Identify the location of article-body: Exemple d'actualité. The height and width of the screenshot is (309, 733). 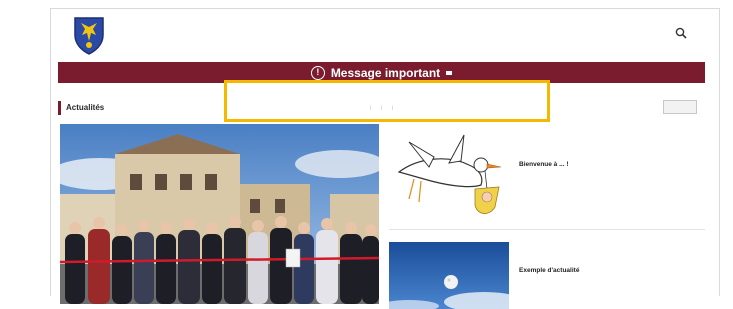
(609, 266).